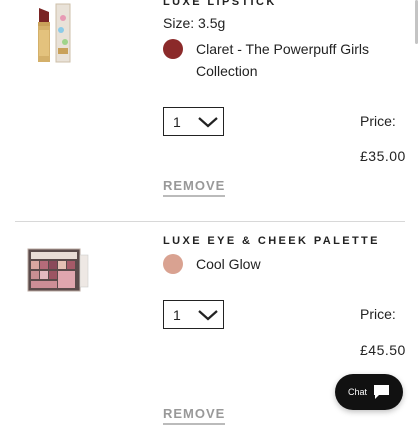 The height and width of the screenshot is (425, 420). What do you see at coordinates (296, 60) in the screenshot?
I see `shade-name: Claret - The Powerpuff Girls Collection` at bounding box center [296, 60].